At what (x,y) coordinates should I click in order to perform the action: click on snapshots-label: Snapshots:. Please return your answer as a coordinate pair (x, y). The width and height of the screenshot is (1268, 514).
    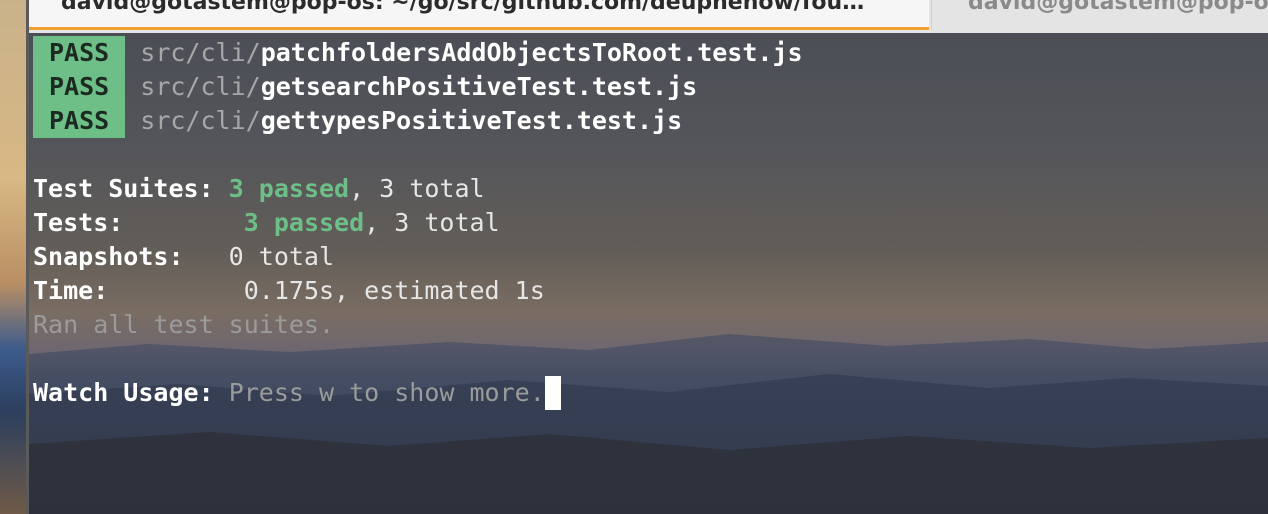
    Looking at the image, I should click on (108, 256).